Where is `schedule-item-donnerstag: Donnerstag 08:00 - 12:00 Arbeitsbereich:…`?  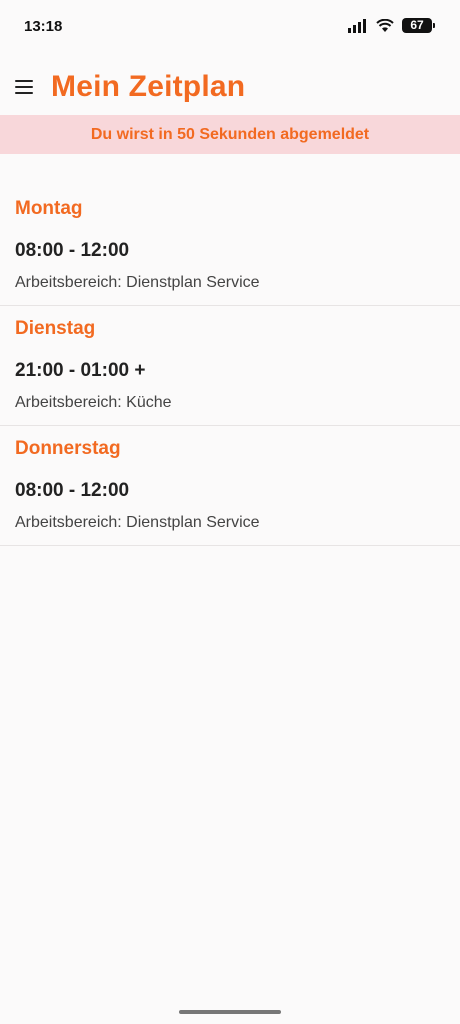
schedule-item-donnerstag: Donnerstag 08:00 - 12:00 Arbeitsbereich:… is located at coordinates (230, 486).